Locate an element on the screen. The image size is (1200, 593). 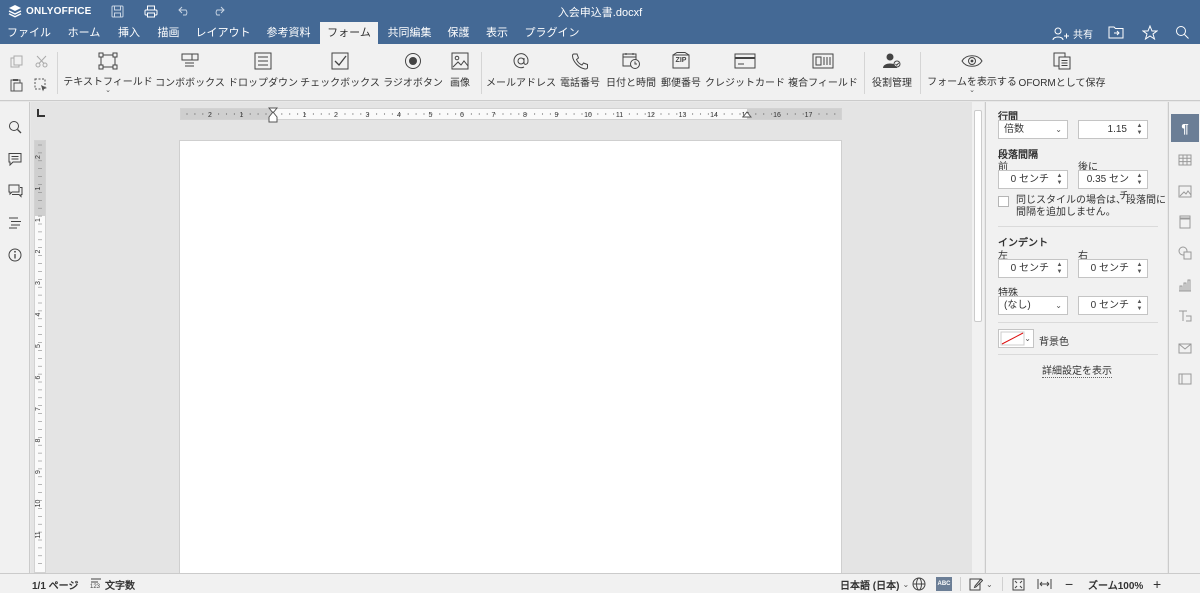
image-button: 画像 is located at coordinates (460, 72).